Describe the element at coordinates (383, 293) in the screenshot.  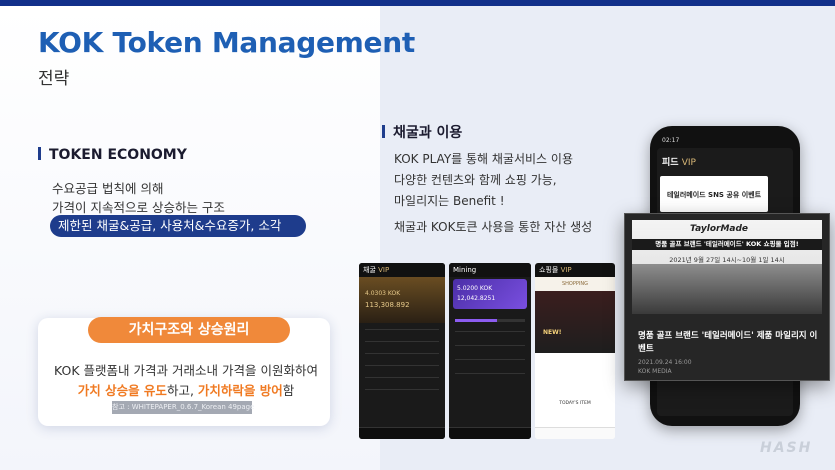
I see `phone1-balance-1: 4.0303 KOK` at that location.